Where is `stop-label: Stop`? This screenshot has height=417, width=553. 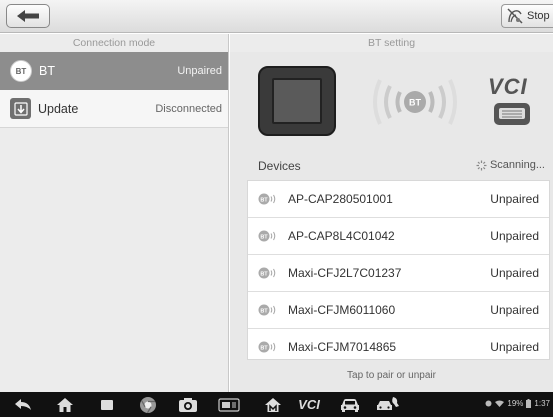 stop-label: Stop is located at coordinates (538, 16).